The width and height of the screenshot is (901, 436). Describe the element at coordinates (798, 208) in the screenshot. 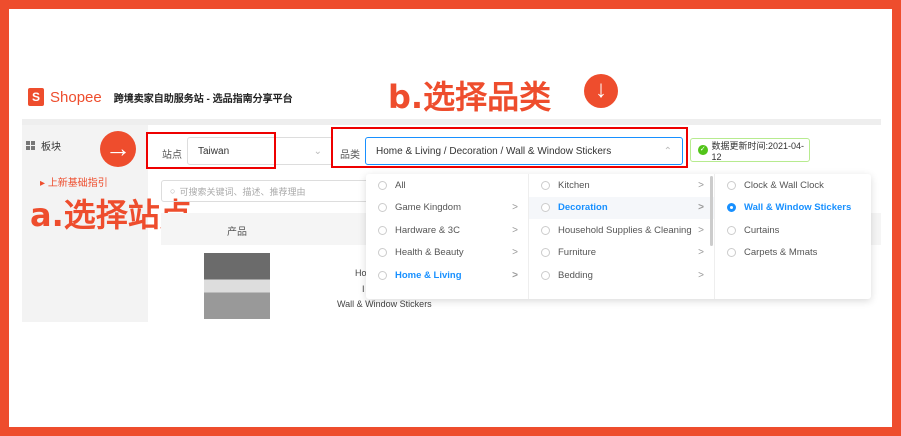

I see `option-label: Wall & Window Stickers` at that location.